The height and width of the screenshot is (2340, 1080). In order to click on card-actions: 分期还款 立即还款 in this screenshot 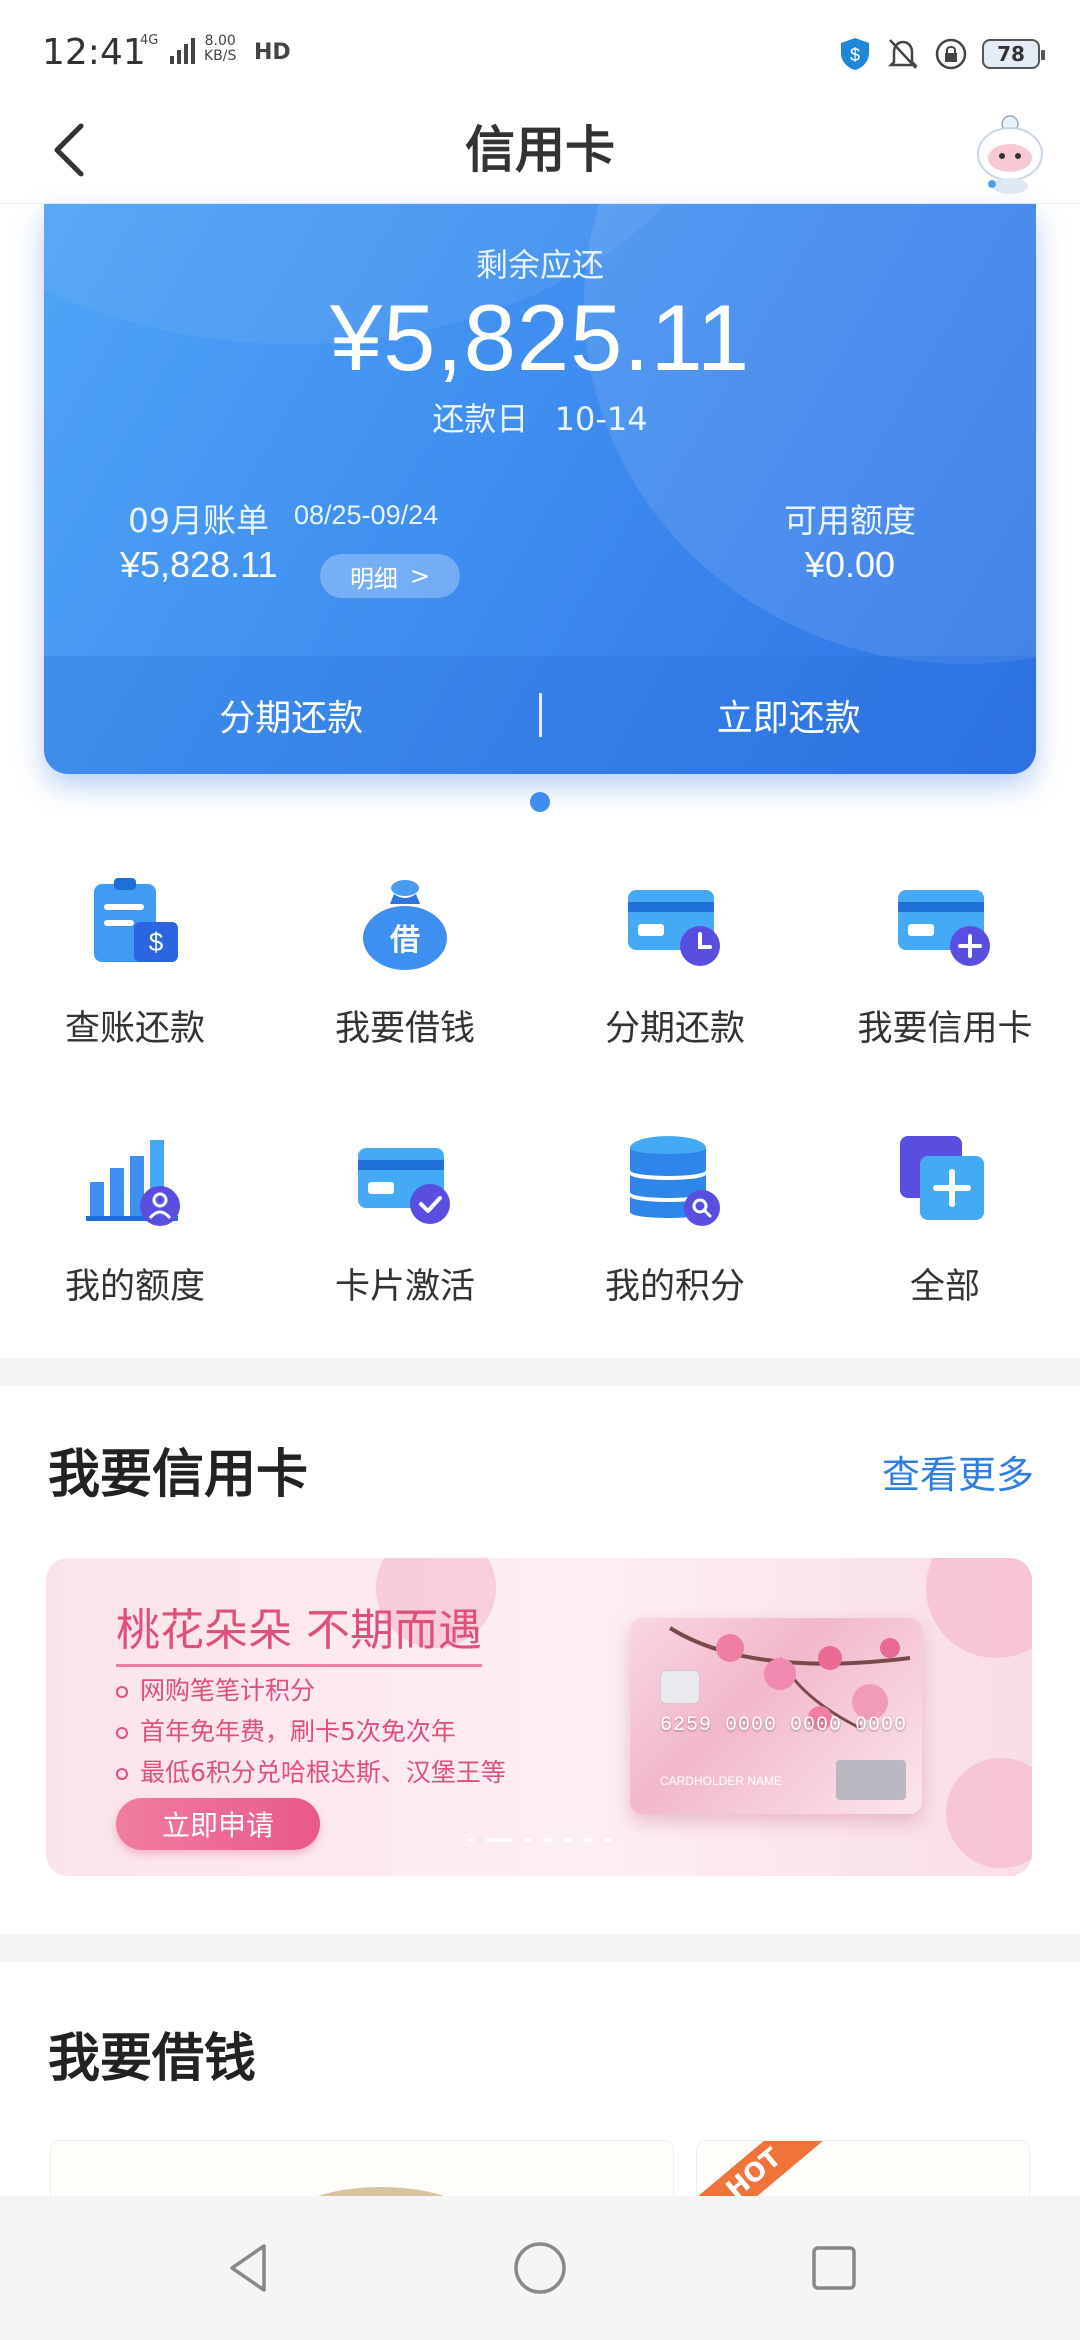, I will do `click(540, 715)`.